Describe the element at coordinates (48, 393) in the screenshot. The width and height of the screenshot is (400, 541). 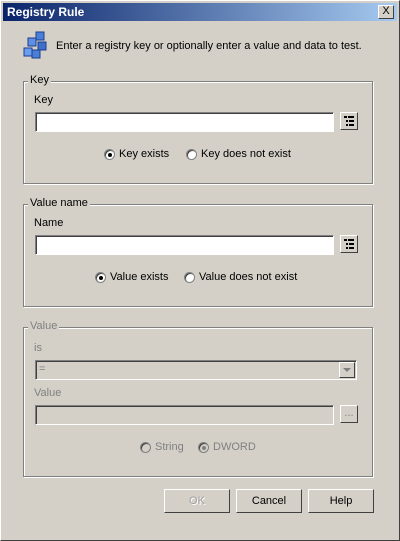
I see `value-label: Value` at that location.